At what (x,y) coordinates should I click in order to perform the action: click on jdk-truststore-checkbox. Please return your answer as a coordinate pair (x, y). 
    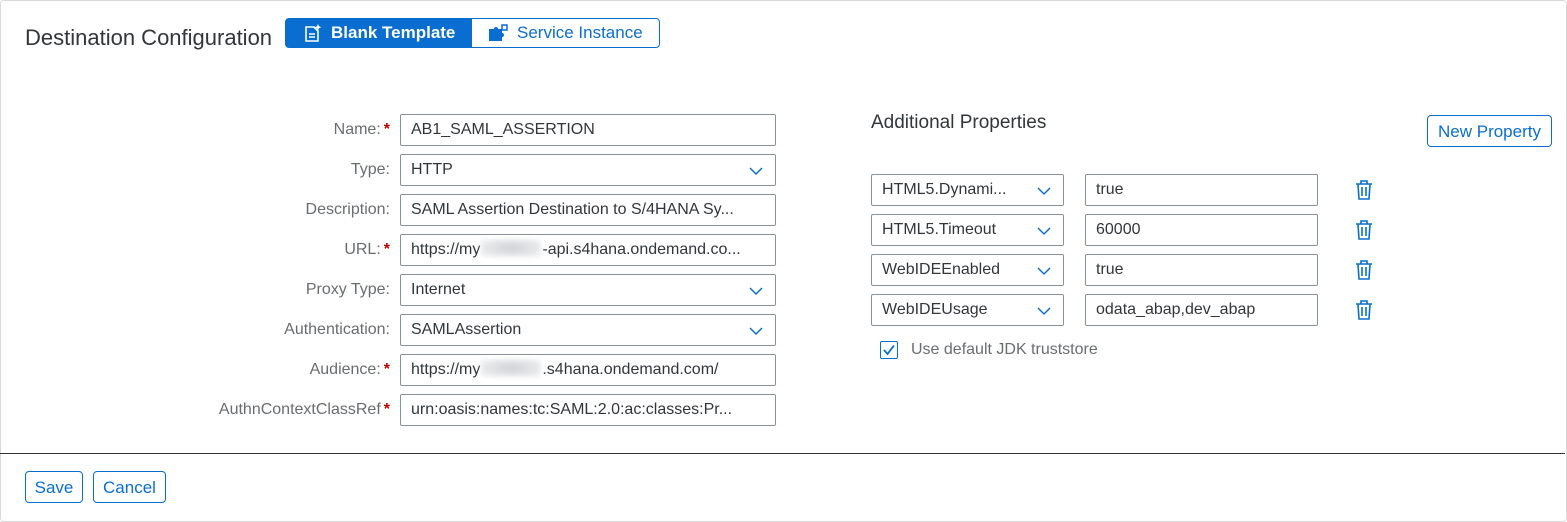
    Looking at the image, I should click on (889, 350).